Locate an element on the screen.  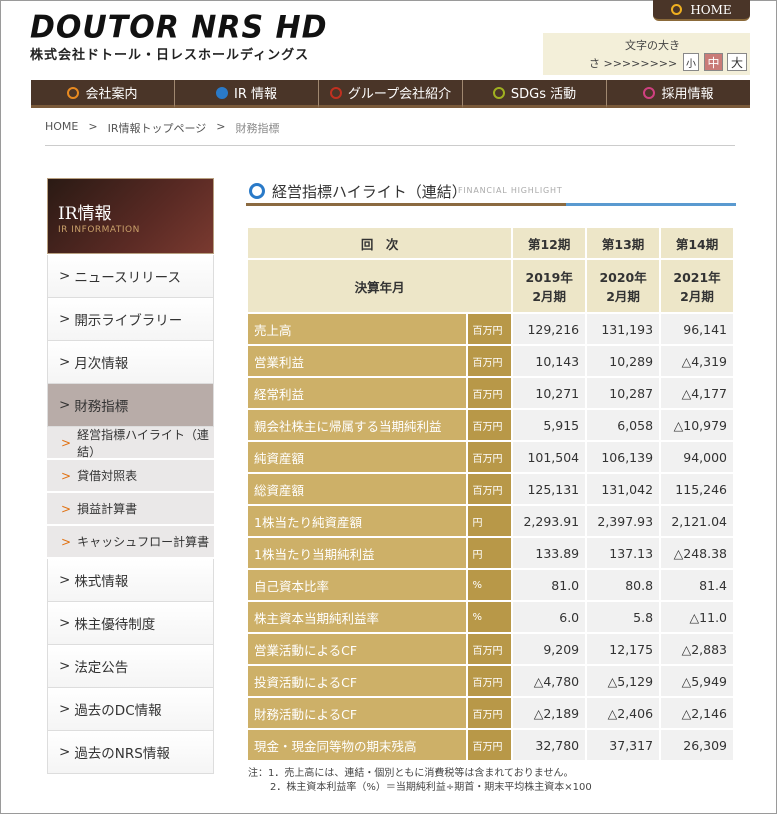
row-label: 親会社株主に帰属する当期純利益 is located at coordinates (357, 425).